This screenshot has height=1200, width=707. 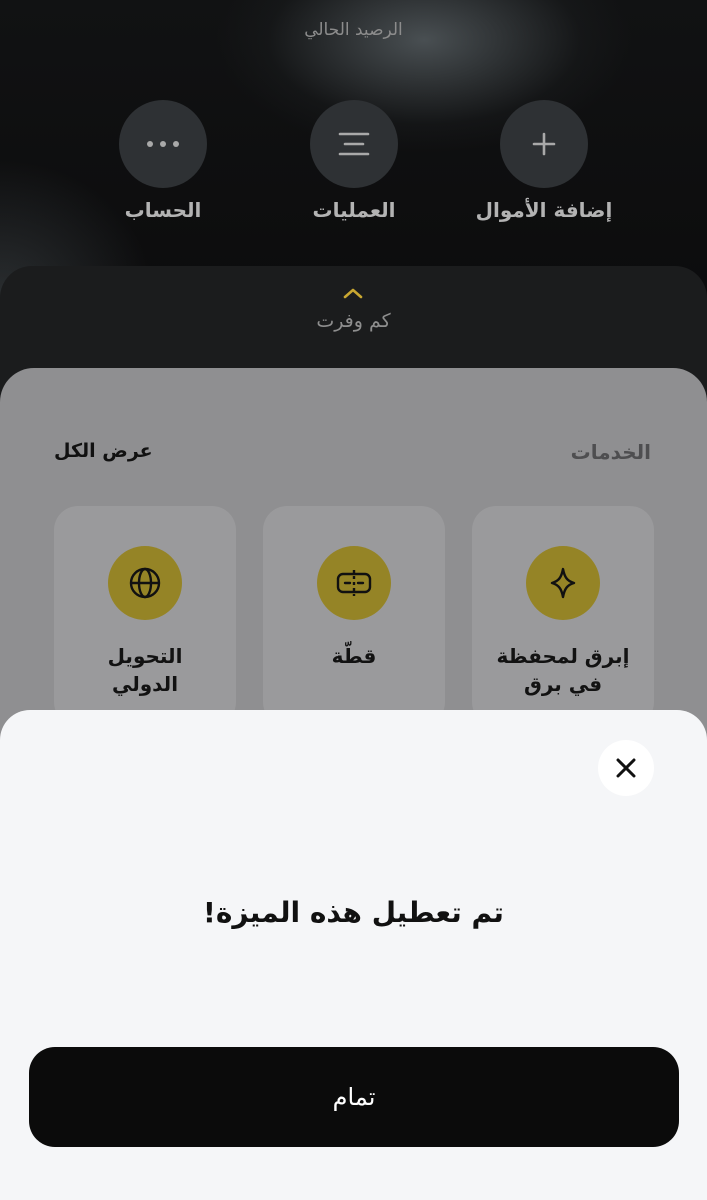 What do you see at coordinates (163, 144) in the screenshot?
I see `more-dots-icon` at bounding box center [163, 144].